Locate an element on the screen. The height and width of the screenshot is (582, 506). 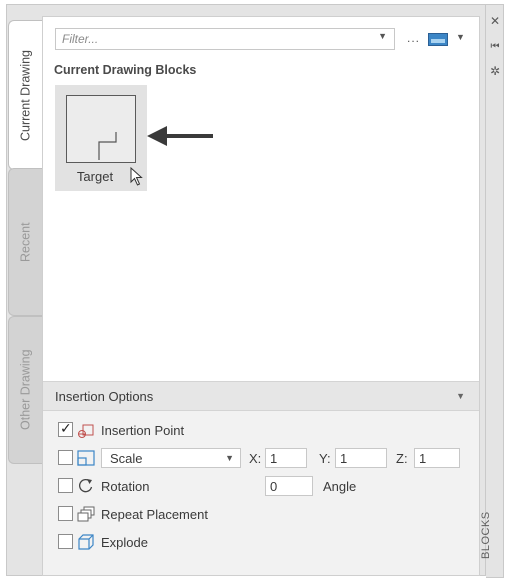
insertion-point-icon is located at coordinates (86, 431).